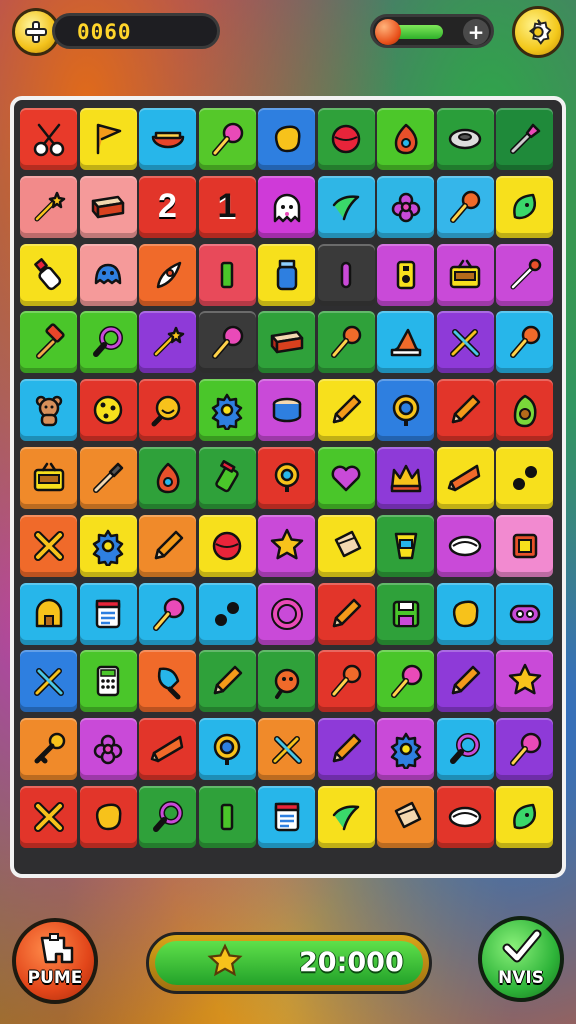 The width and height of the screenshot is (576, 1024). I want to click on game-tile: 2, so click(167, 206).